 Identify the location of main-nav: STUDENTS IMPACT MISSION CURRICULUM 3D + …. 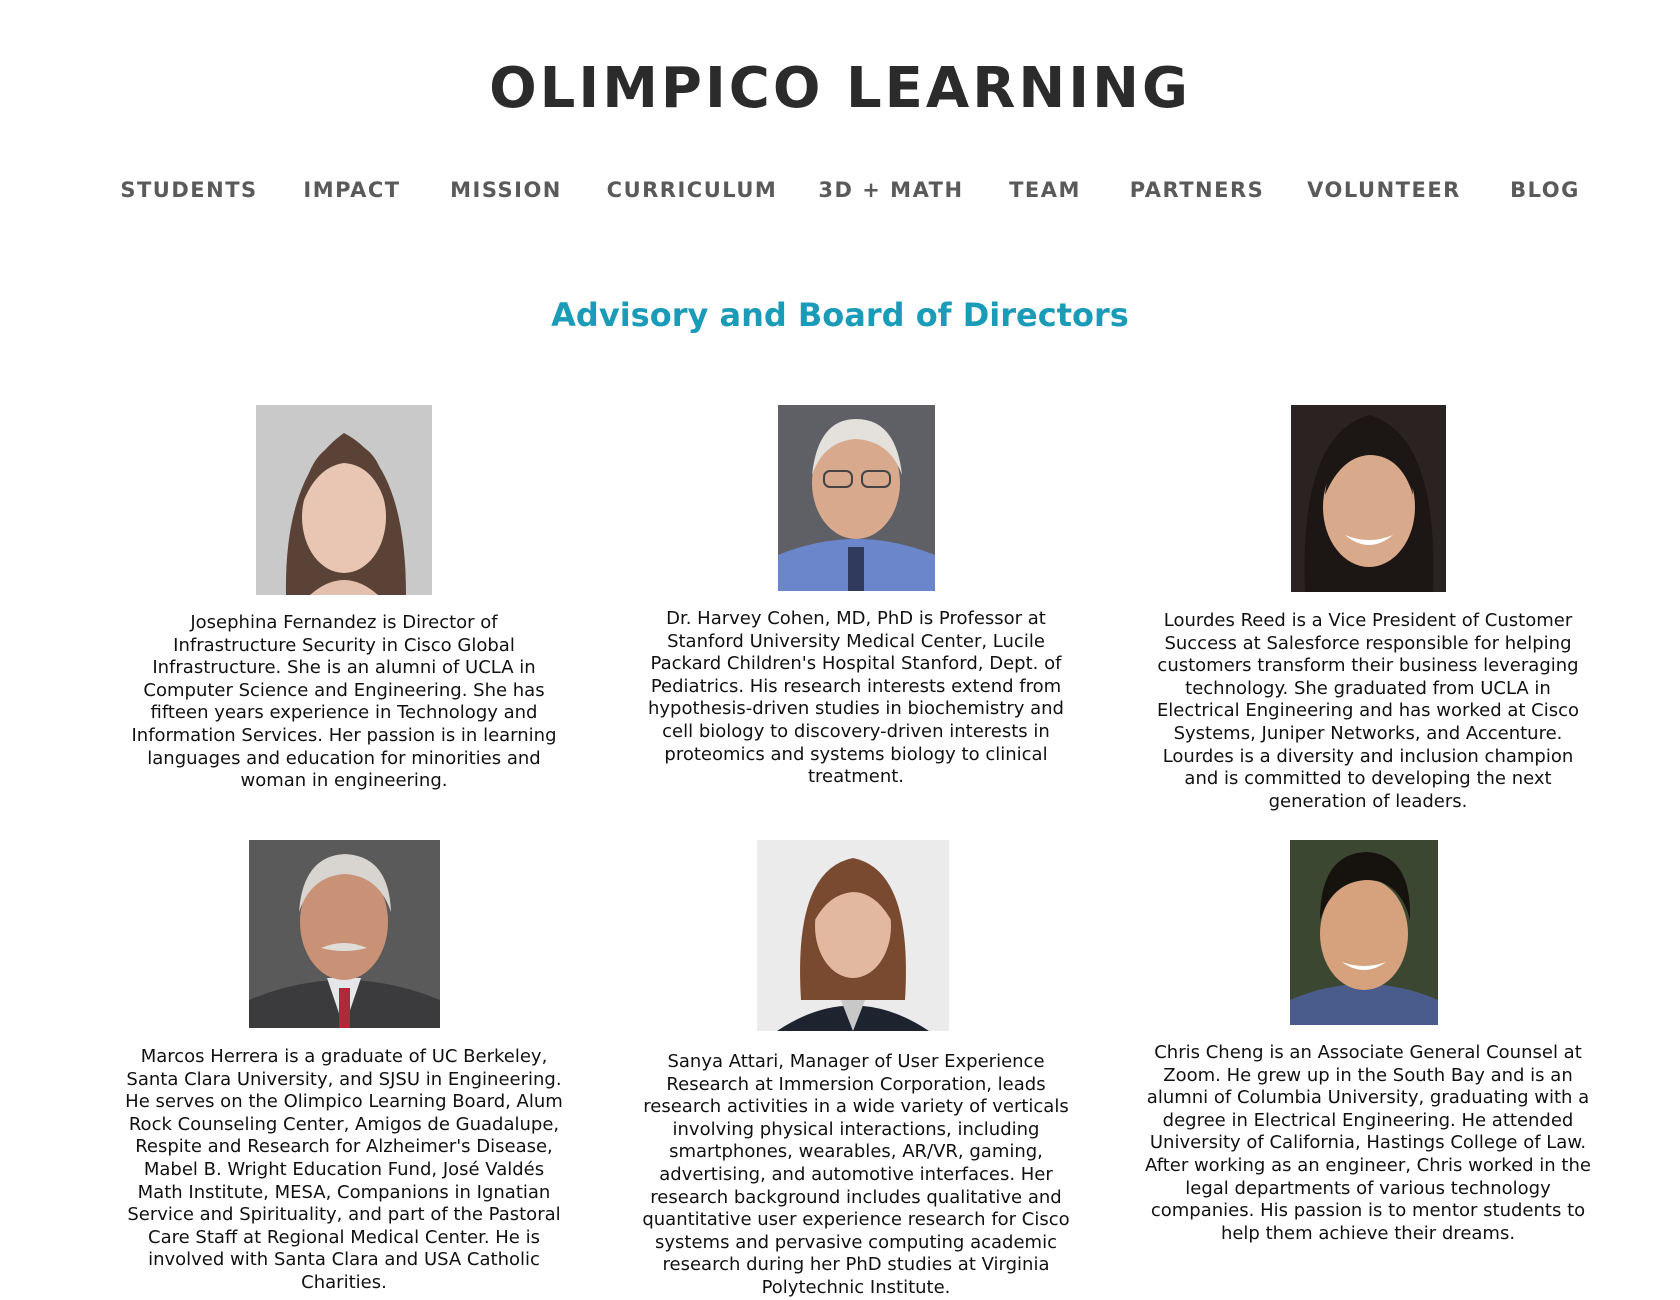
(840, 193).